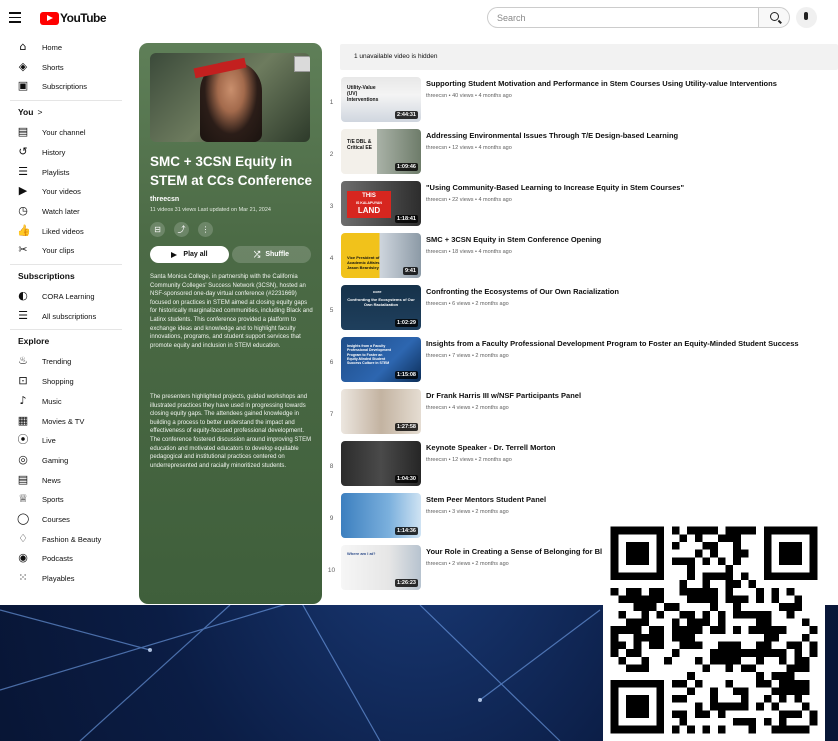 This screenshot has height=741, width=838. What do you see at coordinates (381, 151) in the screenshot?
I see `video-thumbnail: T/E DBL & Critical EE 1:09:46` at bounding box center [381, 151].